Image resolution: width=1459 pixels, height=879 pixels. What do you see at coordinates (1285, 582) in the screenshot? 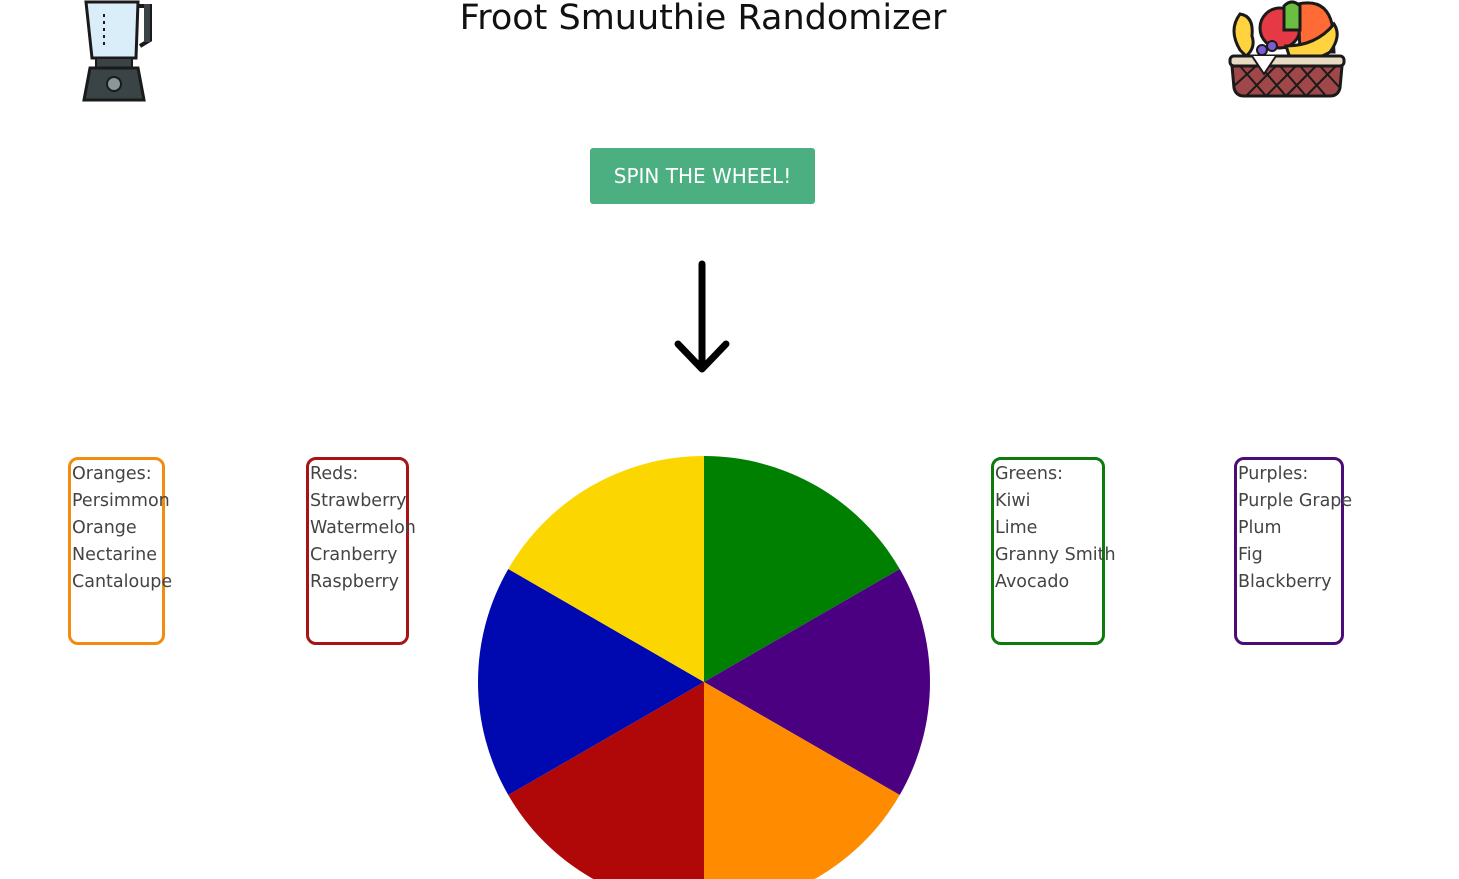
I see `fruit-item: Blackberry` at bounding box center [1285, 582].